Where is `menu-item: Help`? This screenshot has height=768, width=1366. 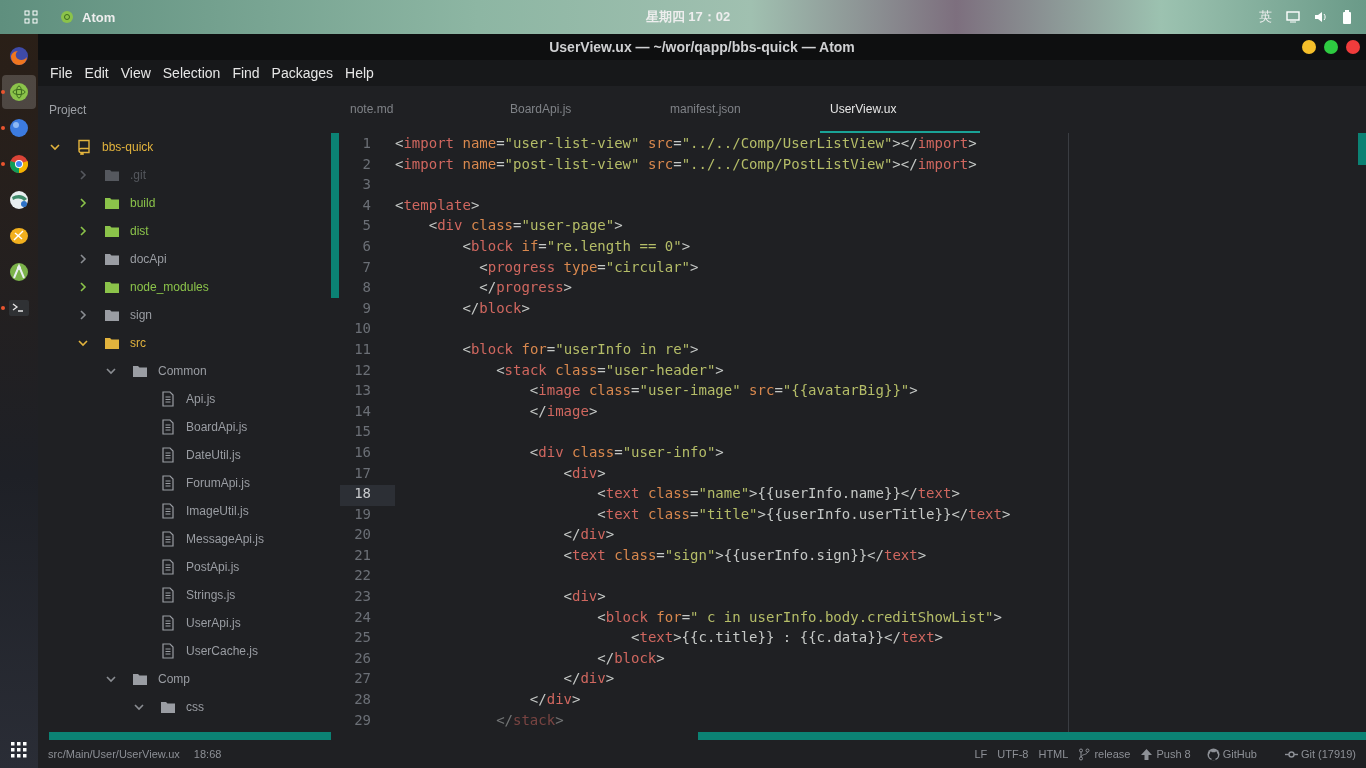
menu-item: Help is located at coordinates (359, 73).